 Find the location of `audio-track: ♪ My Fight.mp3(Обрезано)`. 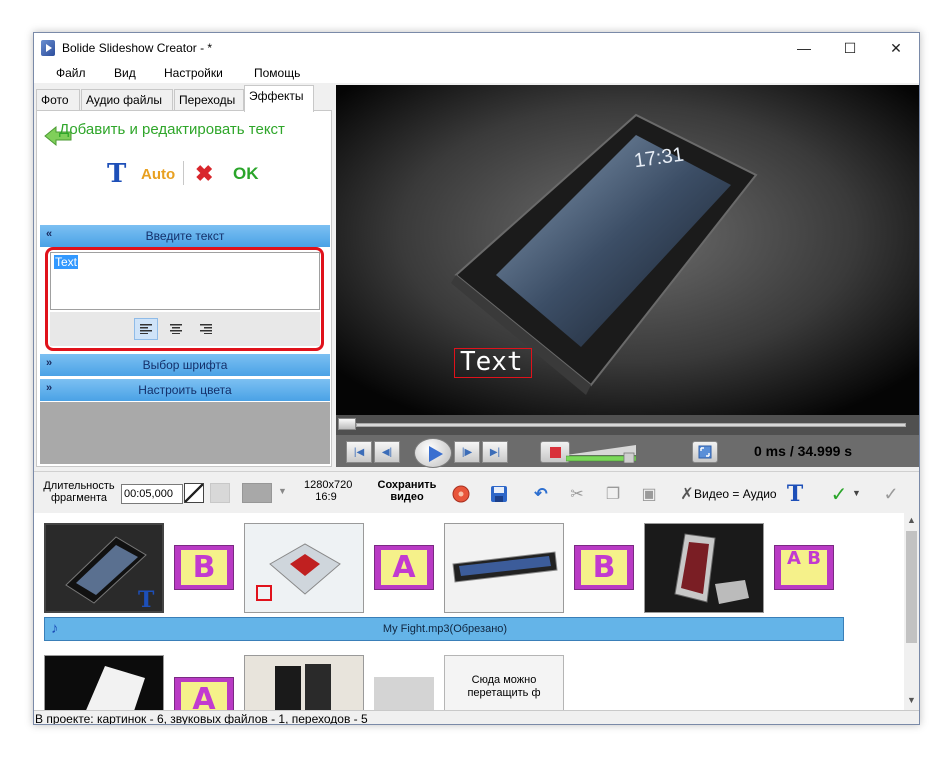

audio-track: ♪ My Fight.mp3(Обрезано) is located at coordinates (444, 629).